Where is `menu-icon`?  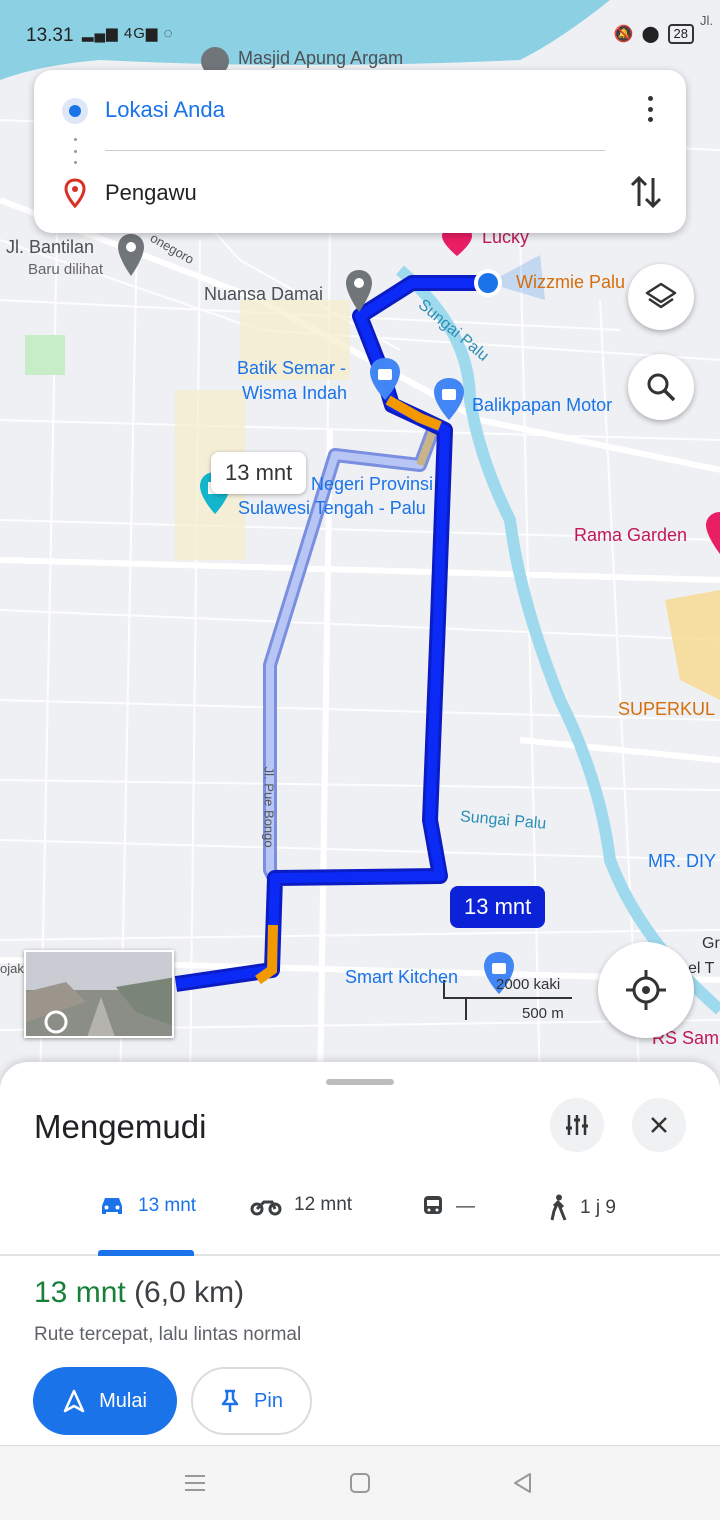 menu-icon is located at coordinates (195, 1483).